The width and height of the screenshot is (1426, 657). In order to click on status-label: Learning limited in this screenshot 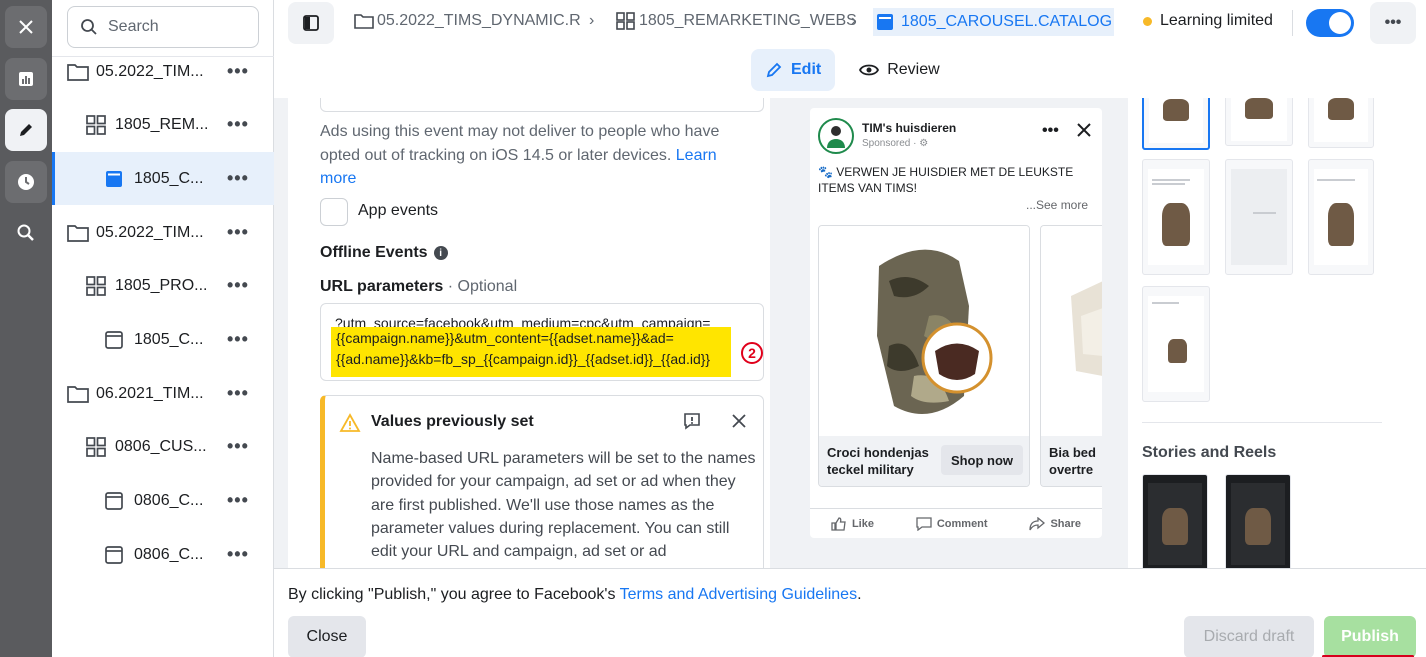, I will do `click(1216, 20)`.